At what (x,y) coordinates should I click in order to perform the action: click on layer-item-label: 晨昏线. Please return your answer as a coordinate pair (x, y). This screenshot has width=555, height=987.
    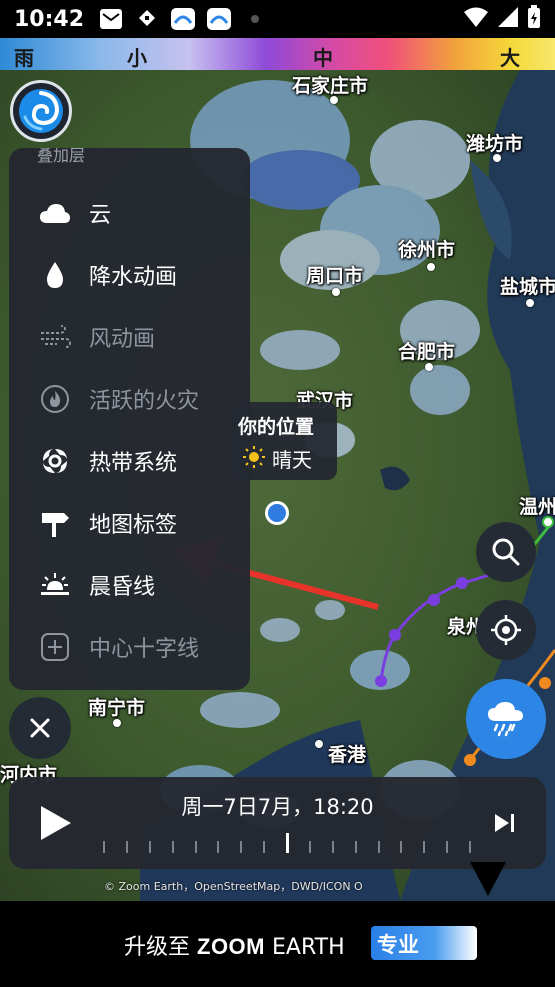
    Looking at the image, I should click on (122, 587).